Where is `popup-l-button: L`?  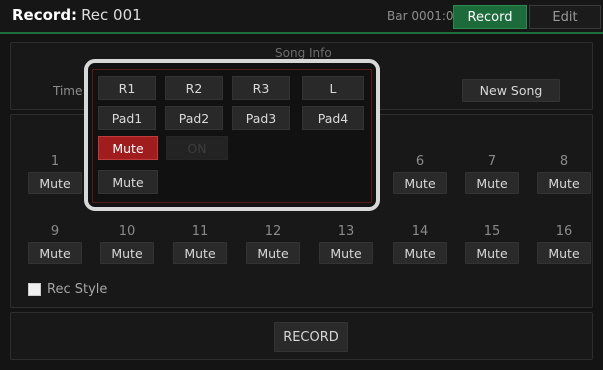 popup-l-button: L is located at coordinates (333, 88).